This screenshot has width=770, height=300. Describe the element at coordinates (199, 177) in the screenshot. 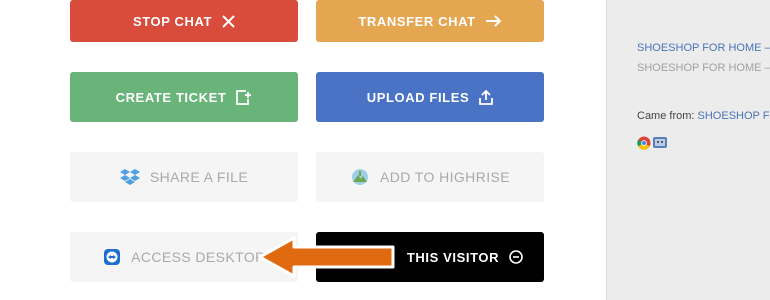

I see `share-file-label: SHARE A FILE` at that location.